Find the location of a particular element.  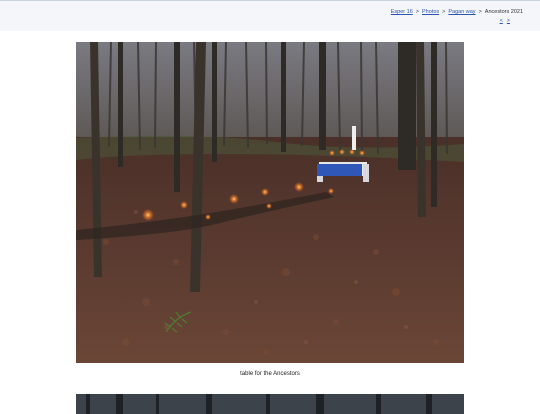

breadcrumb-link-pagan-way: Pagan way is located at coordinates (461, 12).